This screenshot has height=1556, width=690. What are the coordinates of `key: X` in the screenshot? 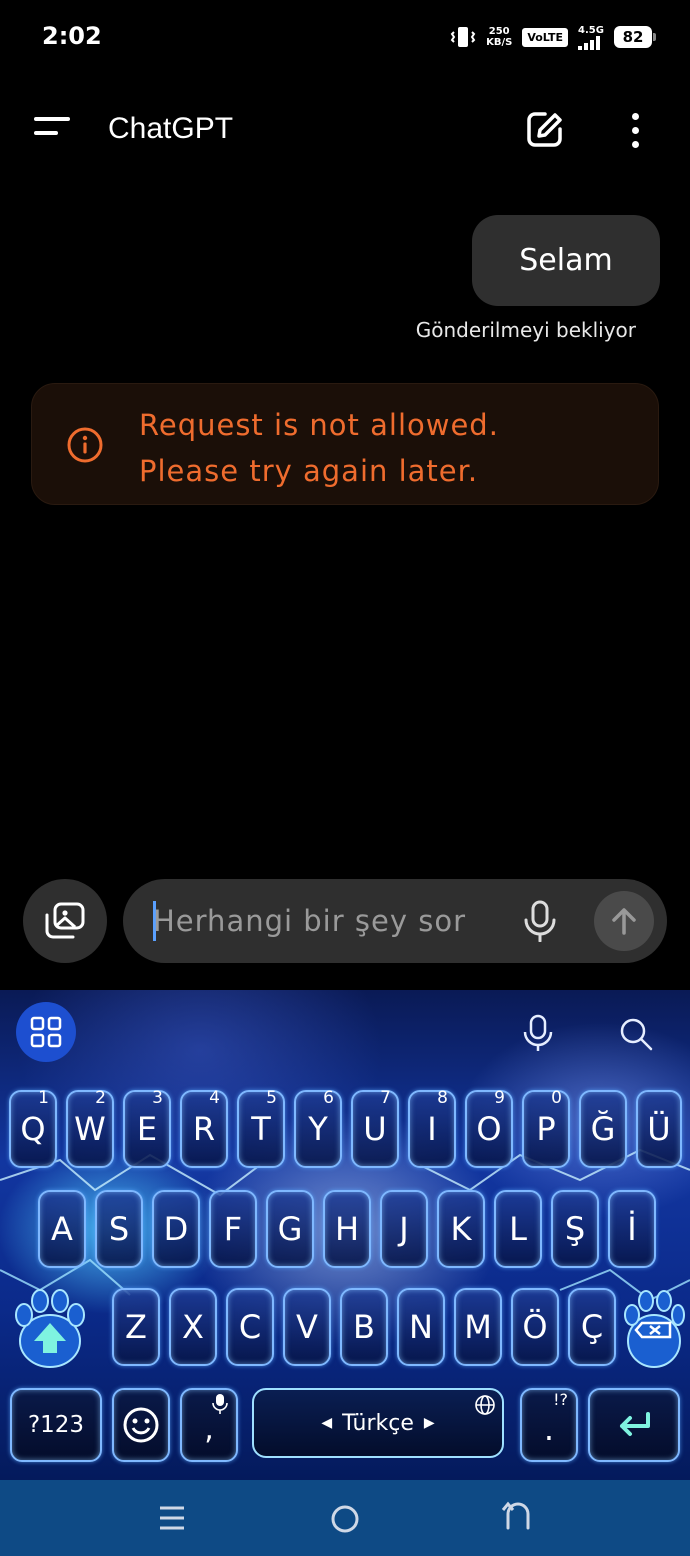 It's located at (193, 1327).